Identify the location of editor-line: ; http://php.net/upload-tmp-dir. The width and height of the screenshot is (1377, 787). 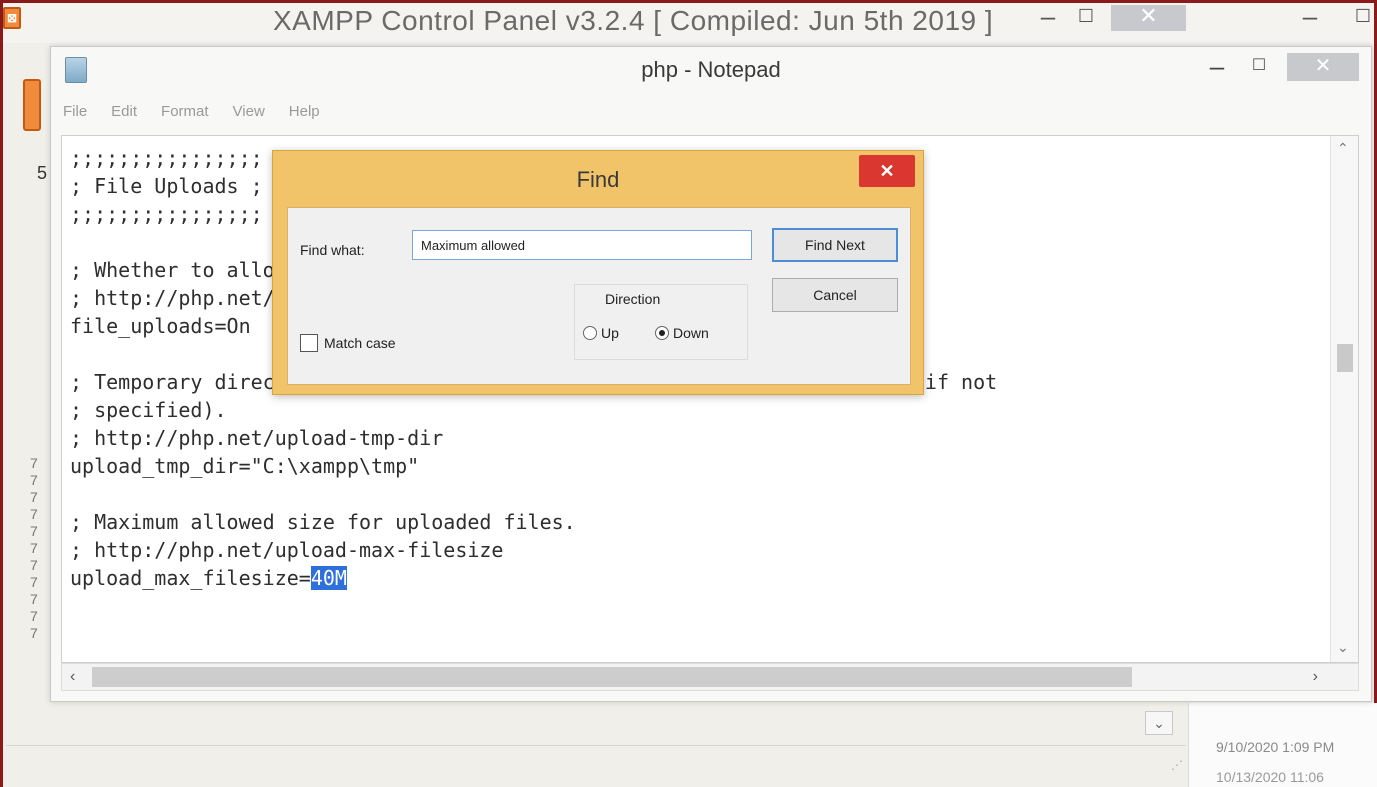
(257, 438).